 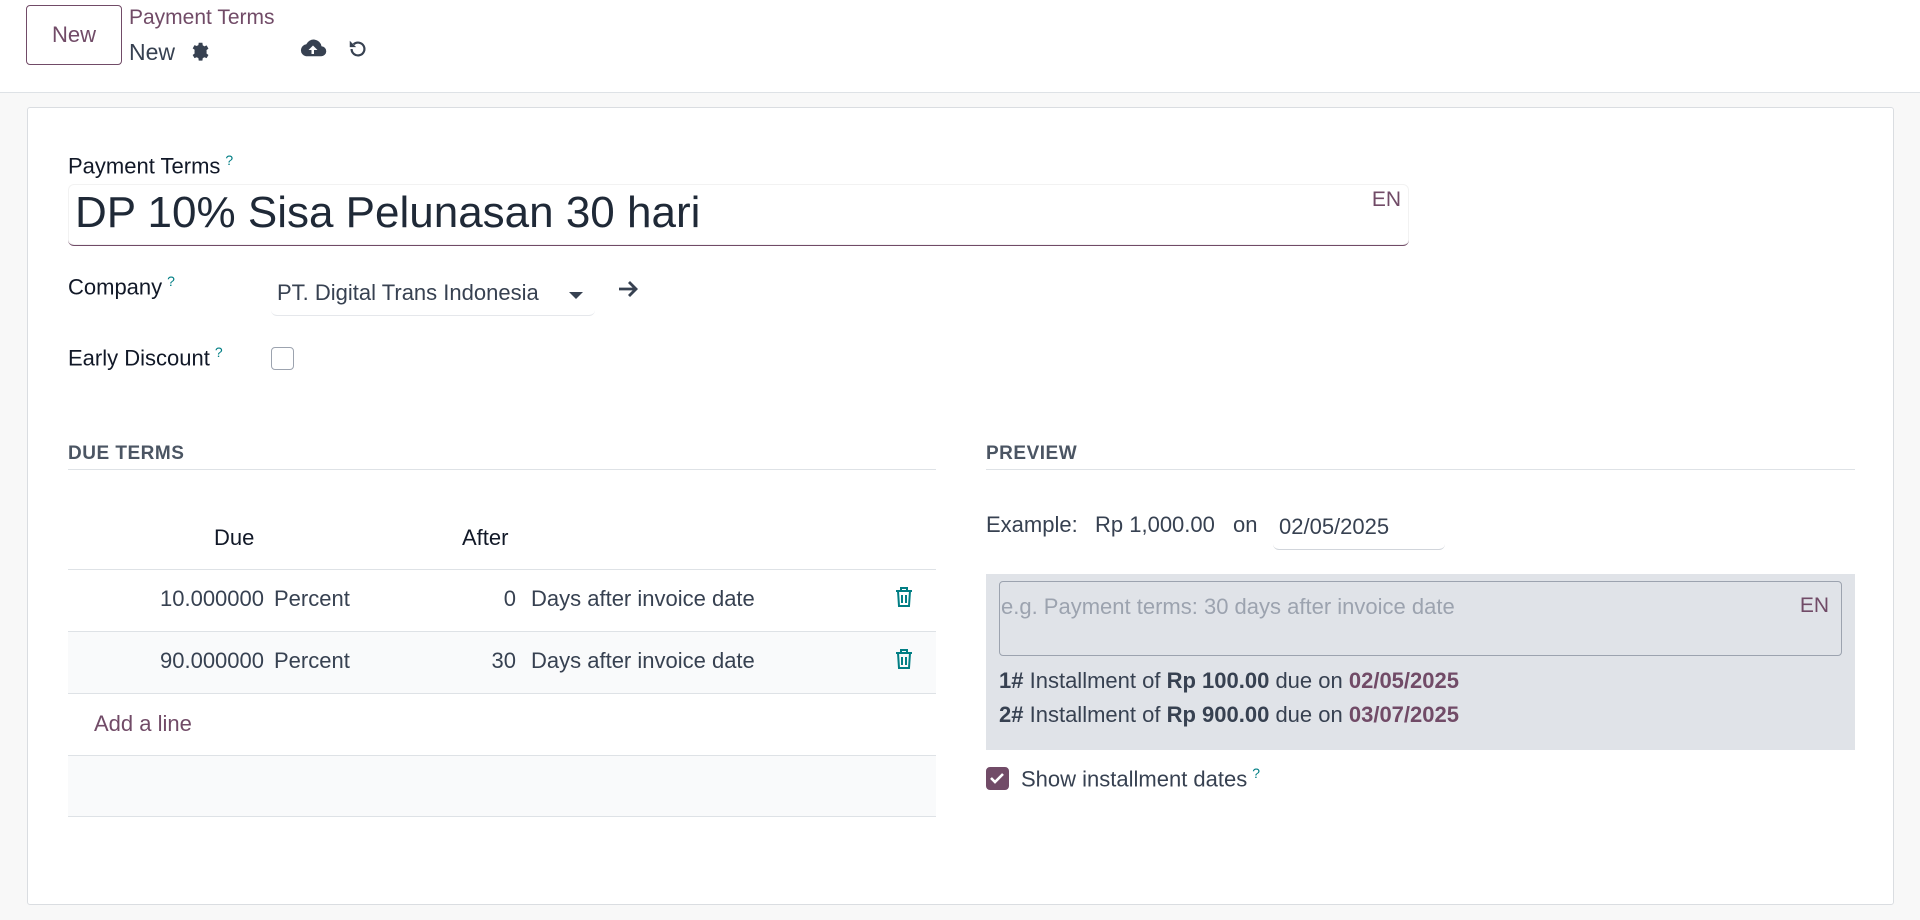 I want to click on example-amount: Rp 1,000.00, so click(x=1155, y=524).